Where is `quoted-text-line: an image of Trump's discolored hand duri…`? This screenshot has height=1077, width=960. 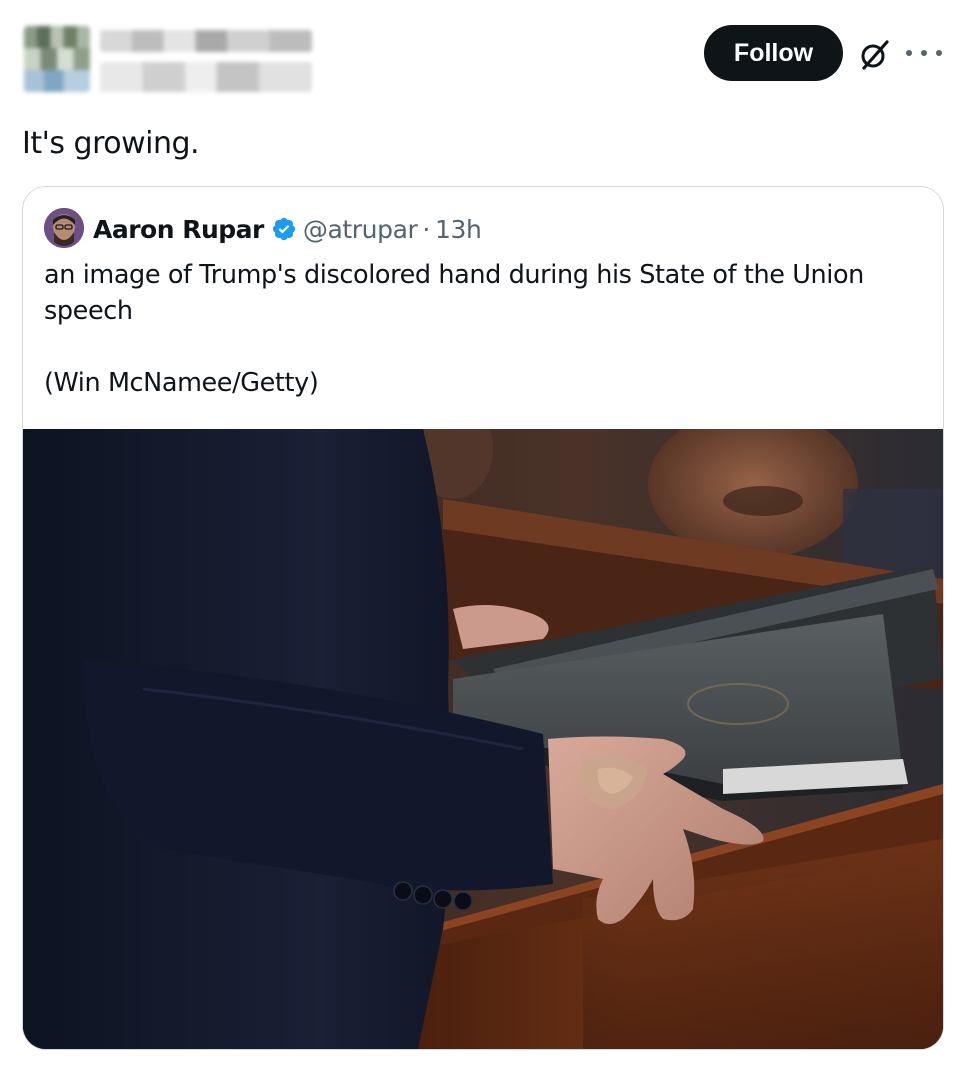 quoted-text-line: an image of Trump's discolored hand duri… is located at coordinates (454, 293).